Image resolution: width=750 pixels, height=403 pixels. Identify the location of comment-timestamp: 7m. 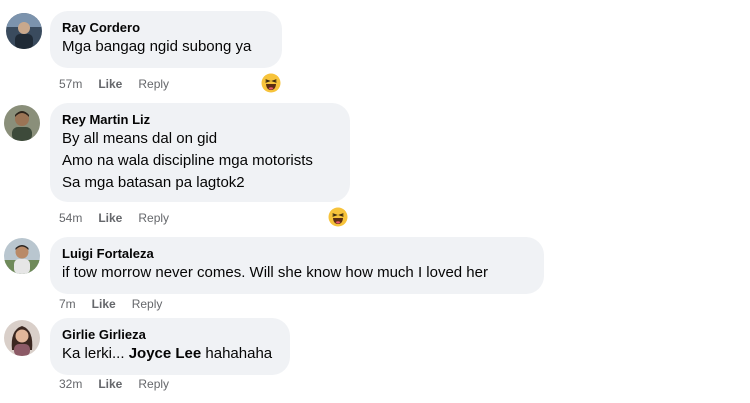
(67, 304).